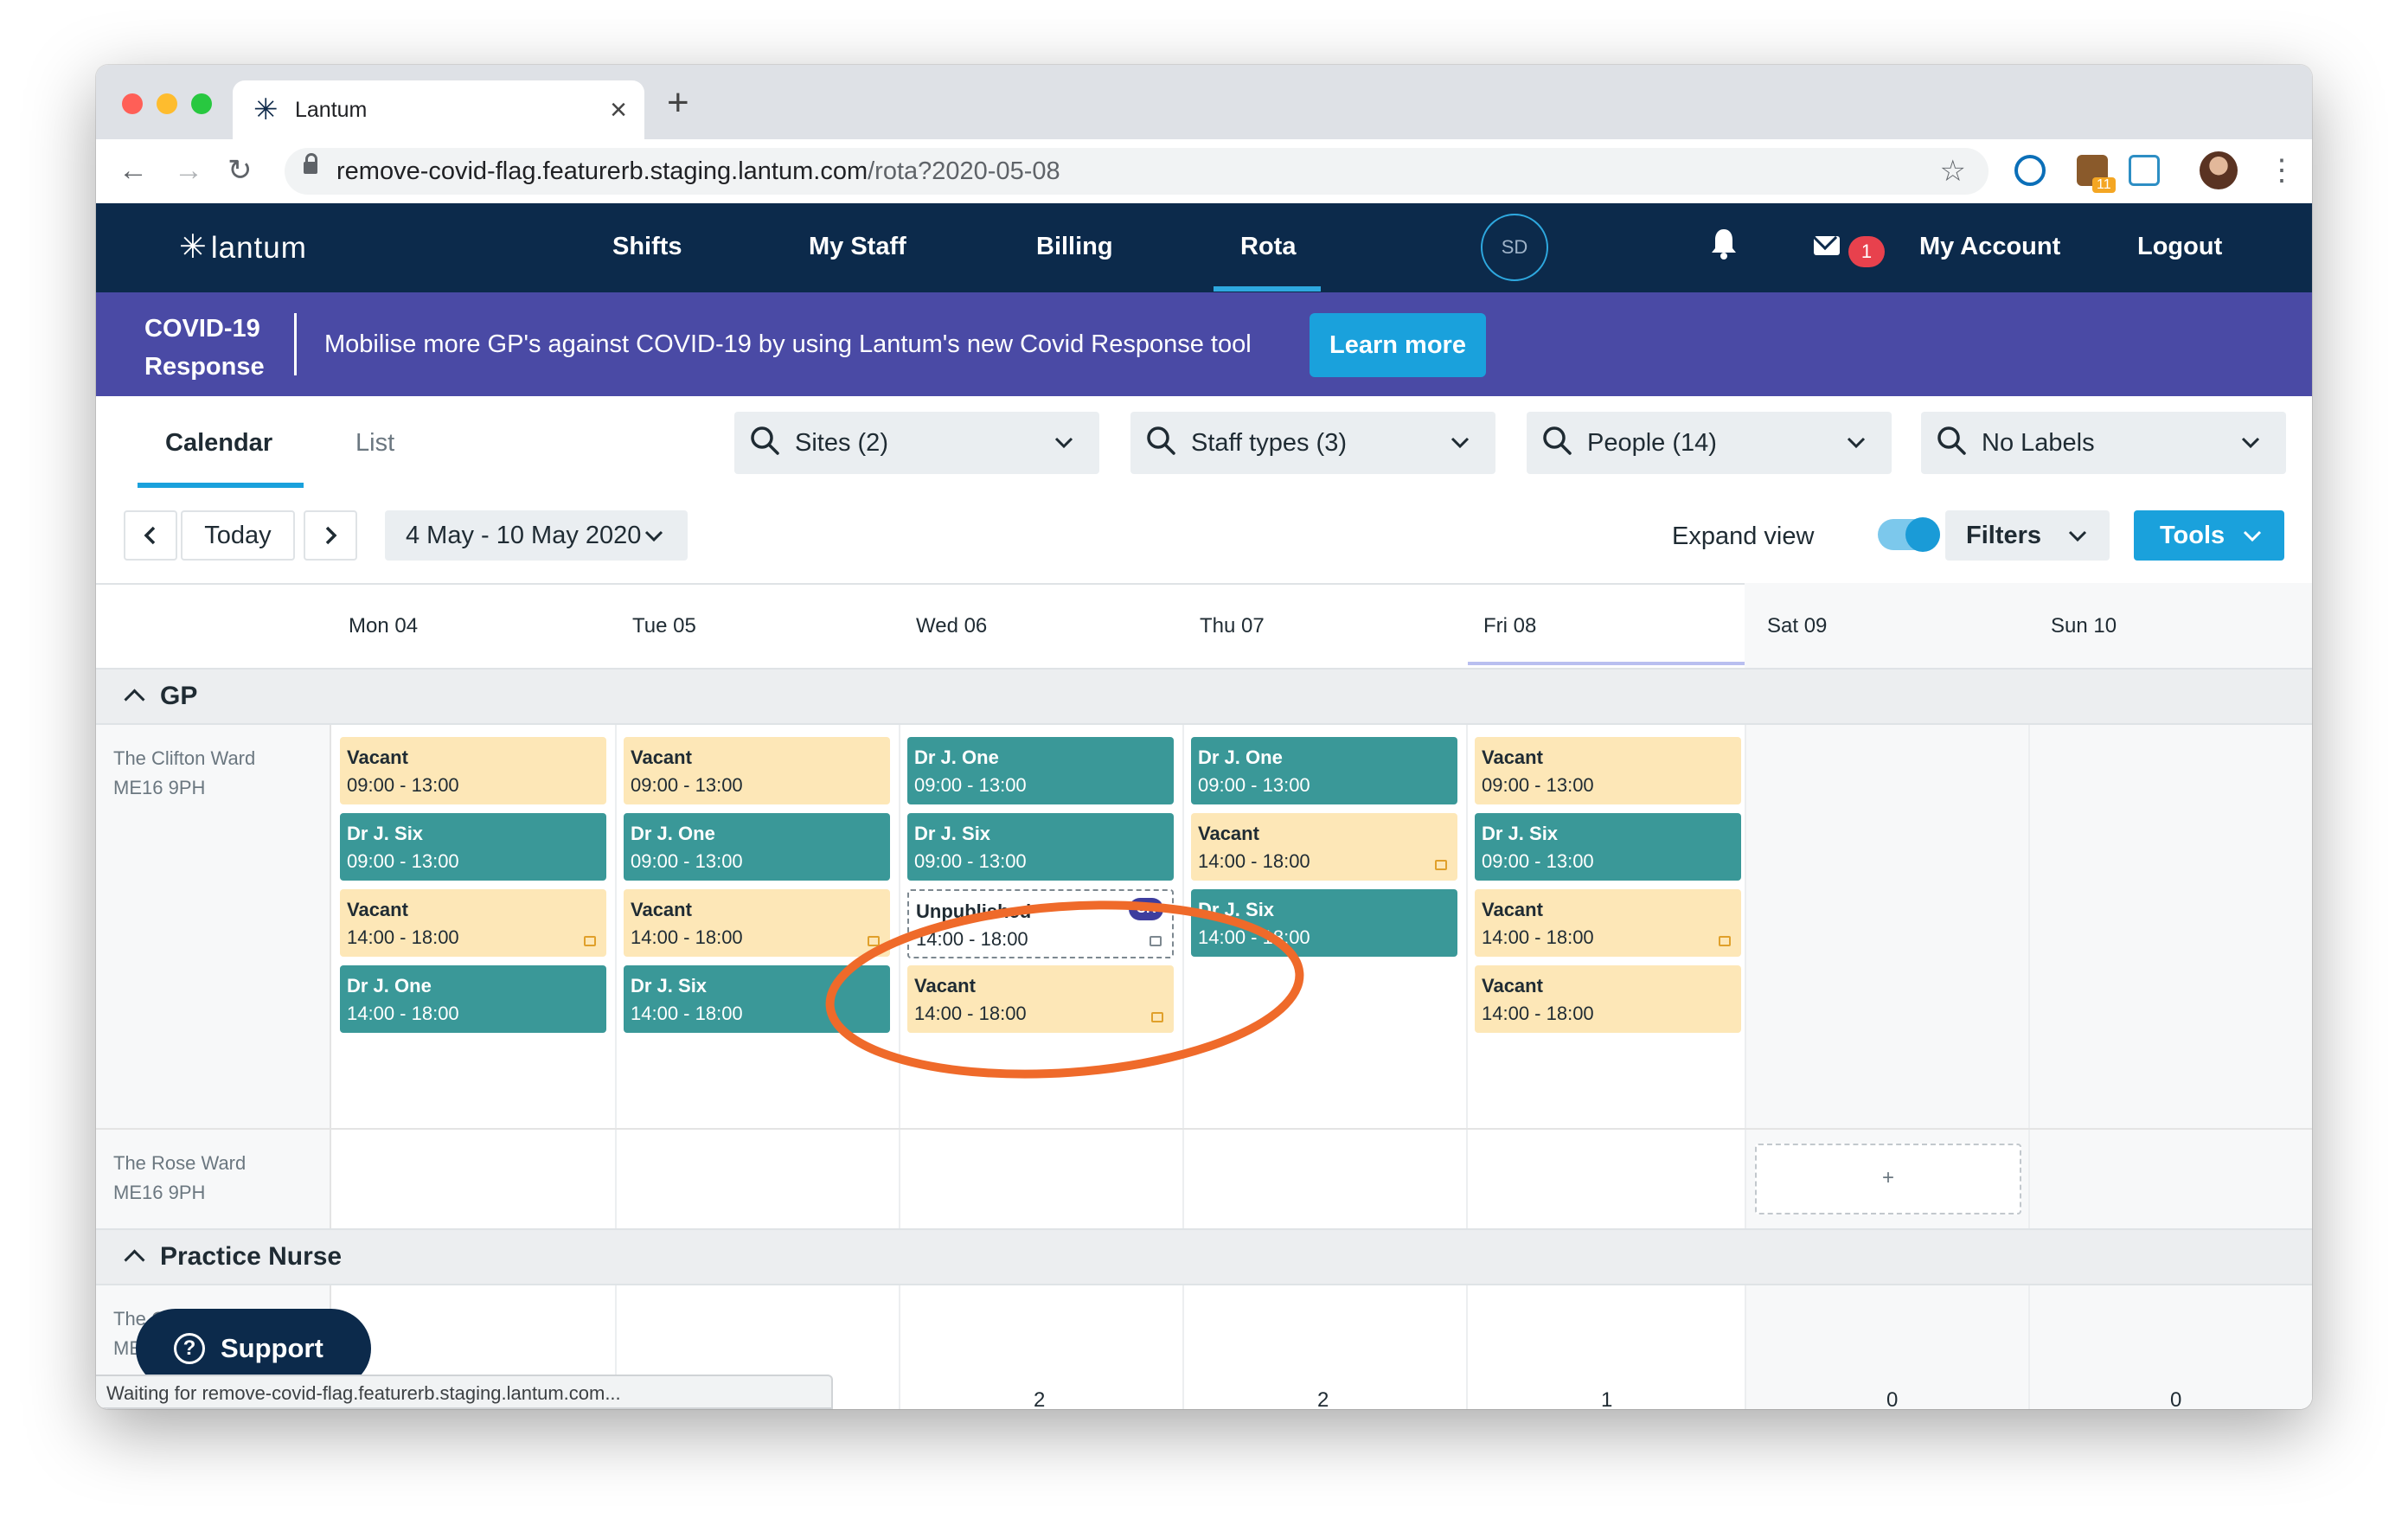 The image size is (2408, 1538). What do you see at coordinates (213, 926) in the screenshot?
I see `ward-name-cell: The Clifton WardME16 9PH` at bounding box center [213, 926].